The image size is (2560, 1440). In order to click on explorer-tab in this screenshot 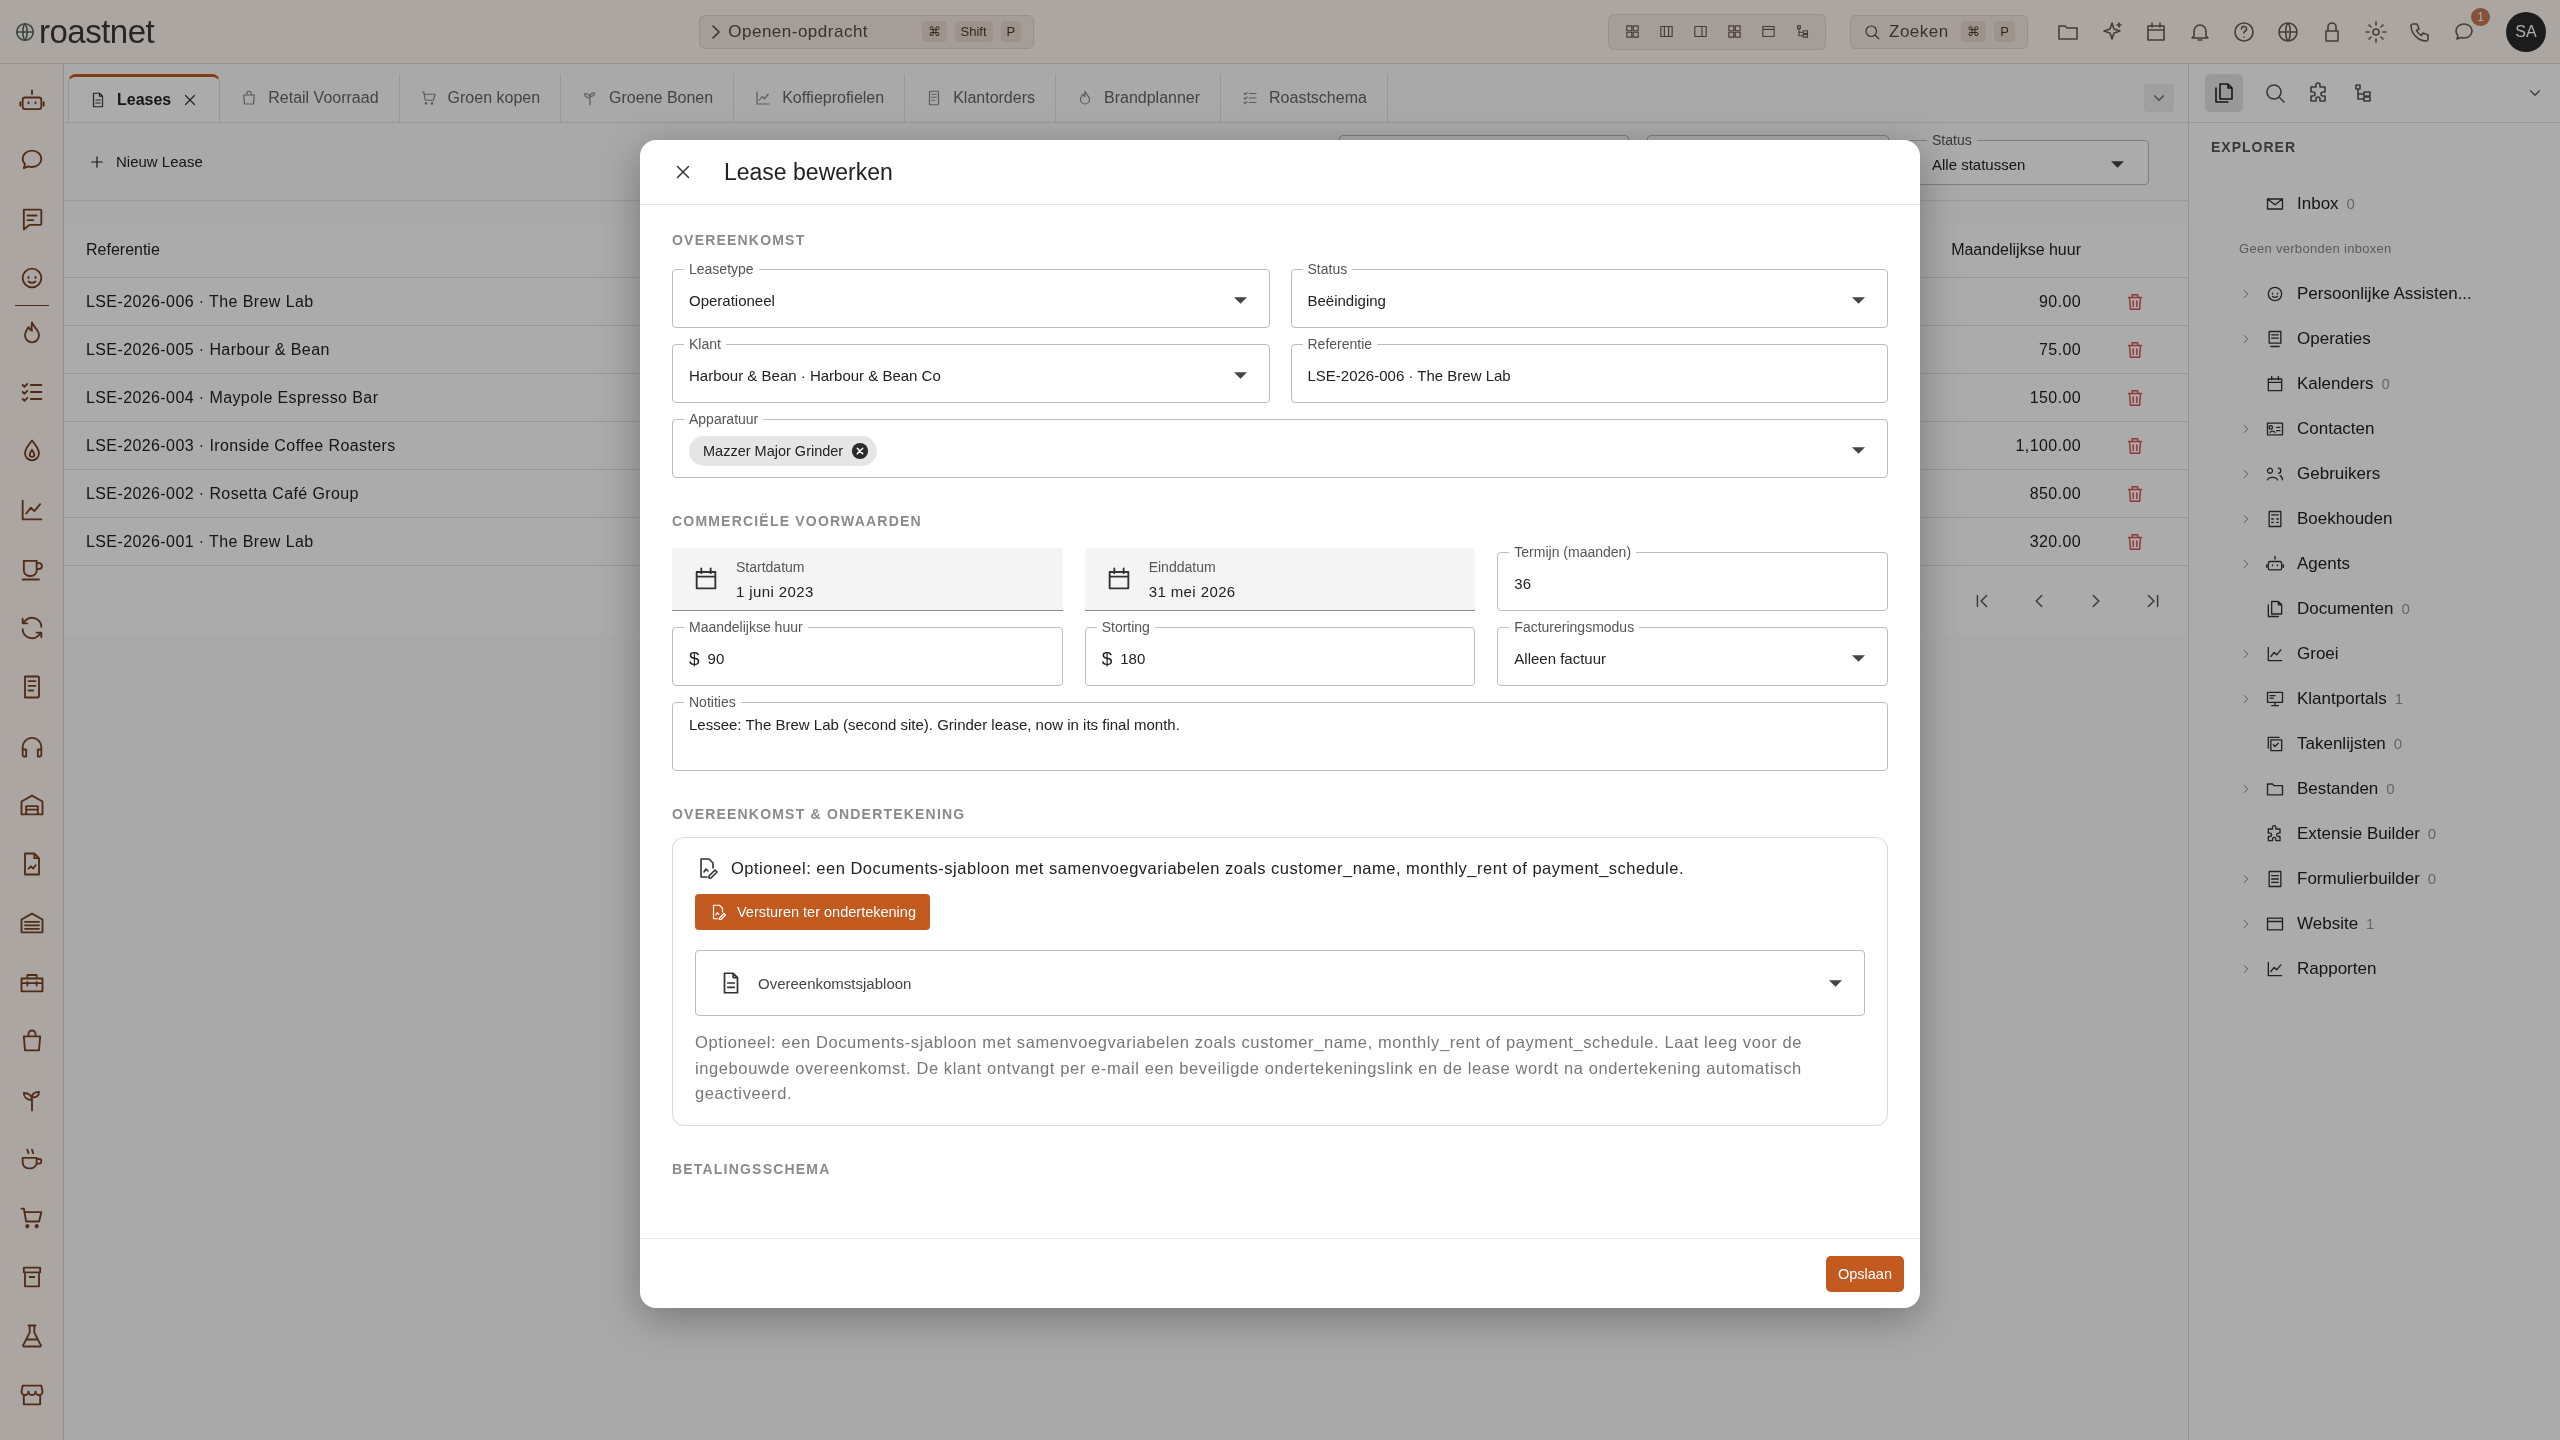, I will do `click(2224, 93)`.